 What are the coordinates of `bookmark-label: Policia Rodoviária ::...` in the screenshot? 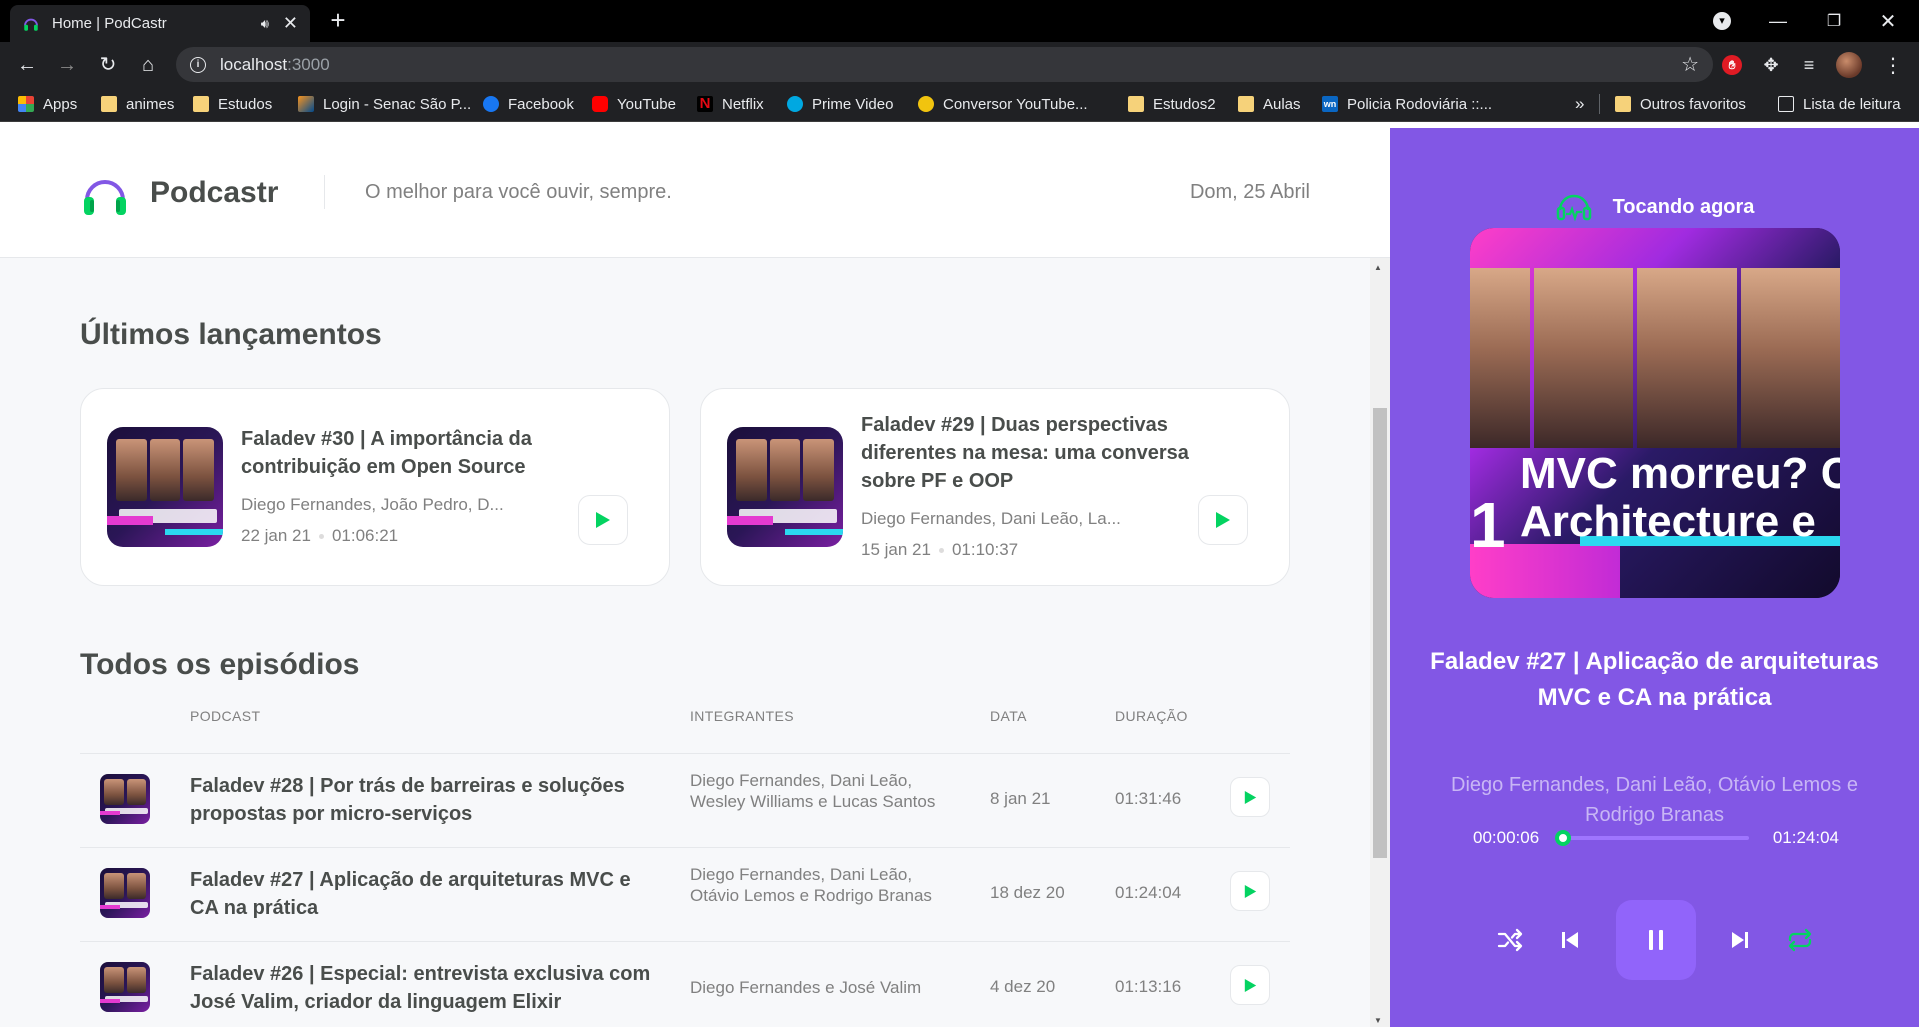 It's located at (1420, 104).